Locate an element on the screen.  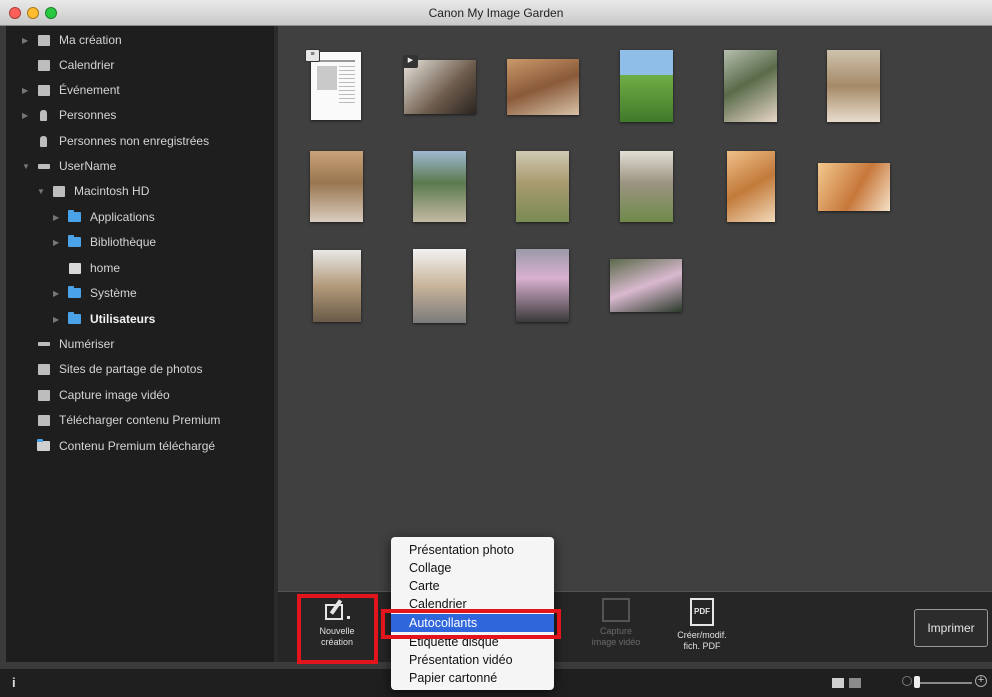
home-folder-icon is located at coordinates (74, 268).